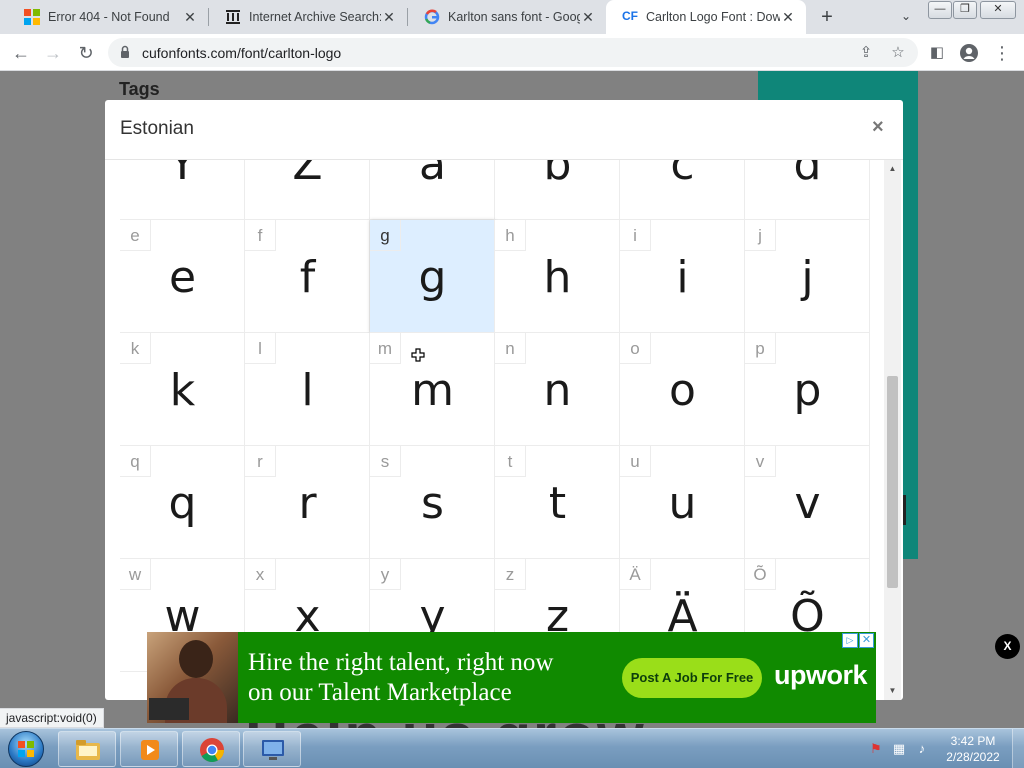 This screenshot has width=1024, height=768. Describe the element at coordinates (260, 574) in the screenshot. I see `character-label: x` at that location.